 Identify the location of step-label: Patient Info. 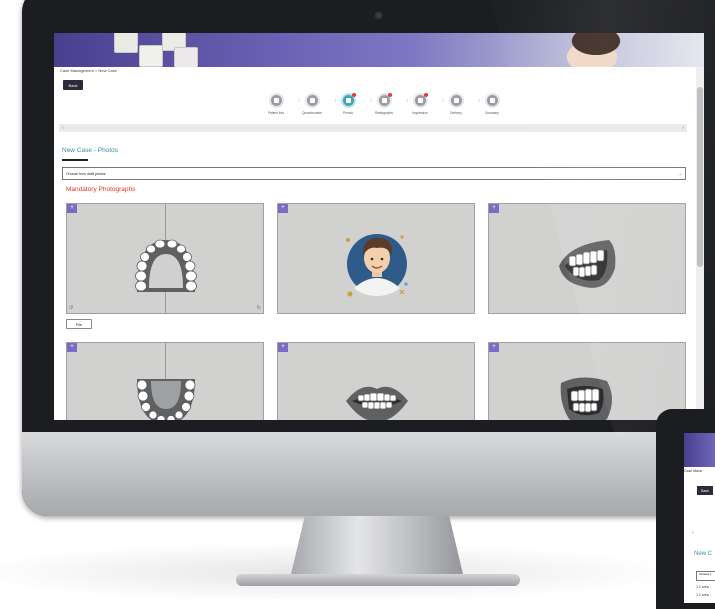
(276, 113).